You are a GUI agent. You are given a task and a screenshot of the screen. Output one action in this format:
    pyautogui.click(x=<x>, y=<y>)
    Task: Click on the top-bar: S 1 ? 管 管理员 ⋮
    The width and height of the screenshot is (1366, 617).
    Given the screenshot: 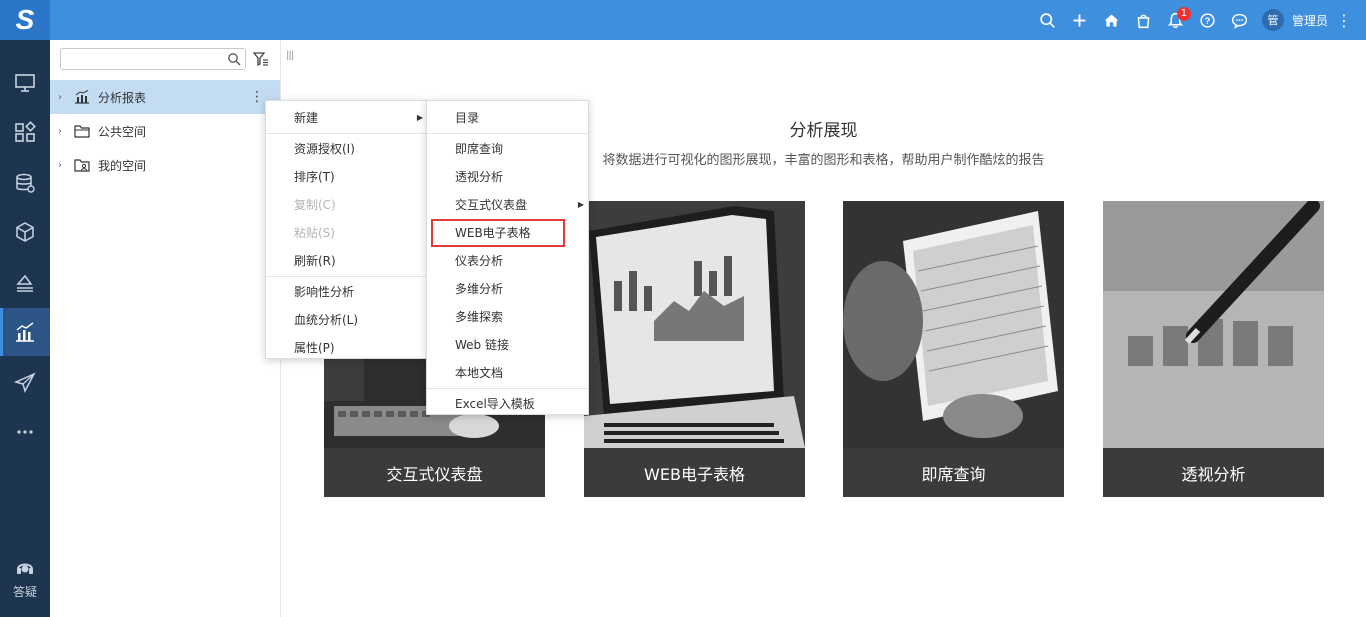 What is the action you would take?
    pyautogui.click(x=683, y=20)
    